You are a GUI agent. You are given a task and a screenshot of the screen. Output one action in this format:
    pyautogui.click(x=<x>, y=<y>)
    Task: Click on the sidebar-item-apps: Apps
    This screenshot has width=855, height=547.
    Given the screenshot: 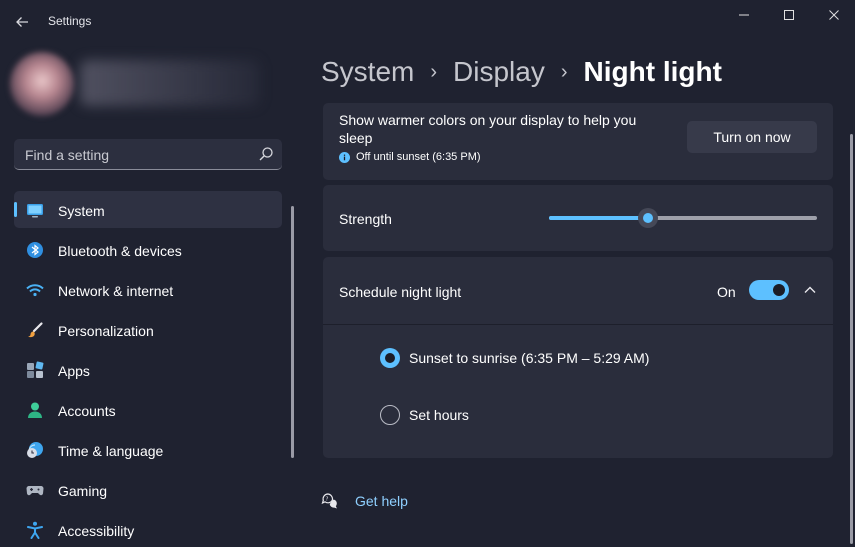 What is the action you would take?
    pyautogui.click(x=148, y=369)
    